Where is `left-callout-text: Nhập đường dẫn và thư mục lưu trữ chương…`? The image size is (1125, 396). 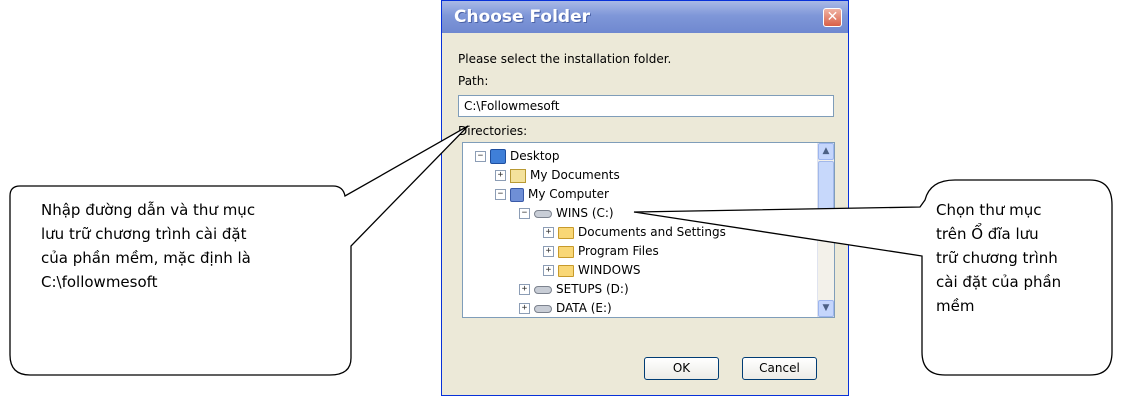
left-callout-text: Nhập đường dẫn và thư mục lưu trữ chương… is located at coordinates (148, 246).